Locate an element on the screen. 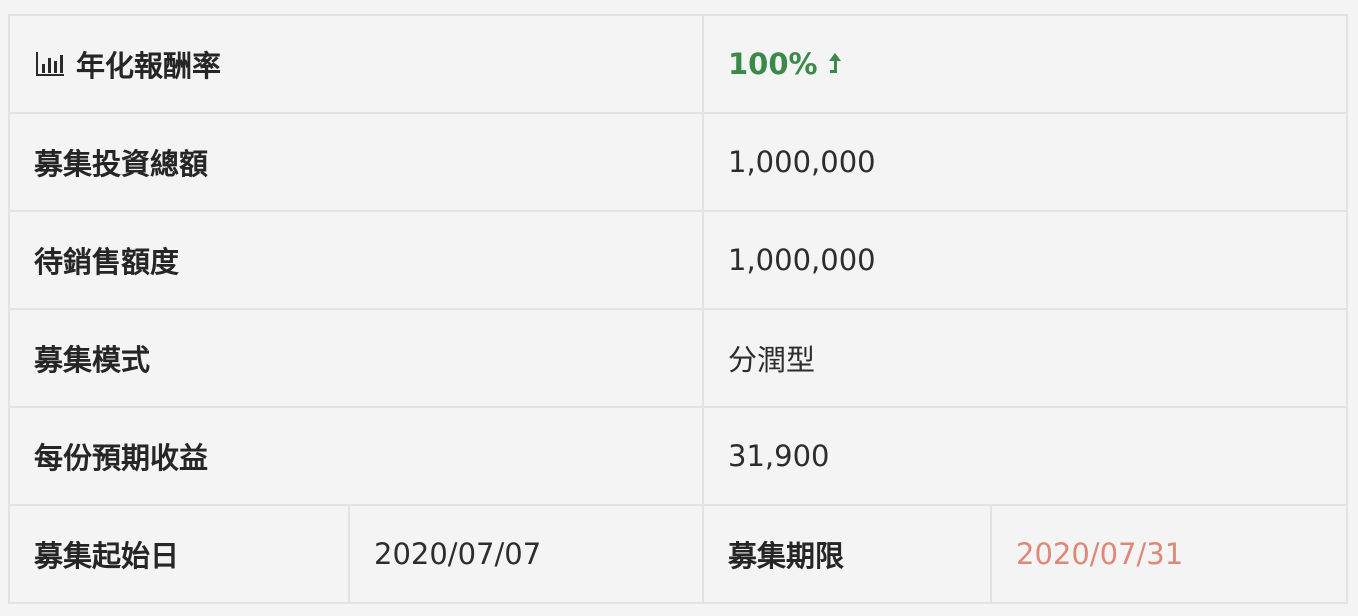 The image size is (1358, 616). annual-rate-value-cell: 100% is located at coordinates (1025, 64).